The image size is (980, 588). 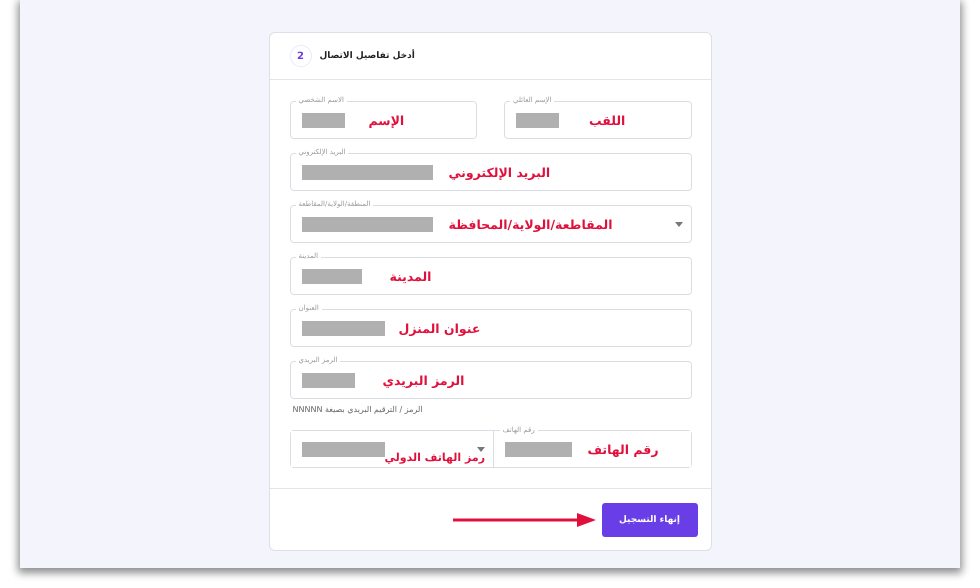 I want to click on annotation-text: عنوان المنزل, so click(x=439, y=328).